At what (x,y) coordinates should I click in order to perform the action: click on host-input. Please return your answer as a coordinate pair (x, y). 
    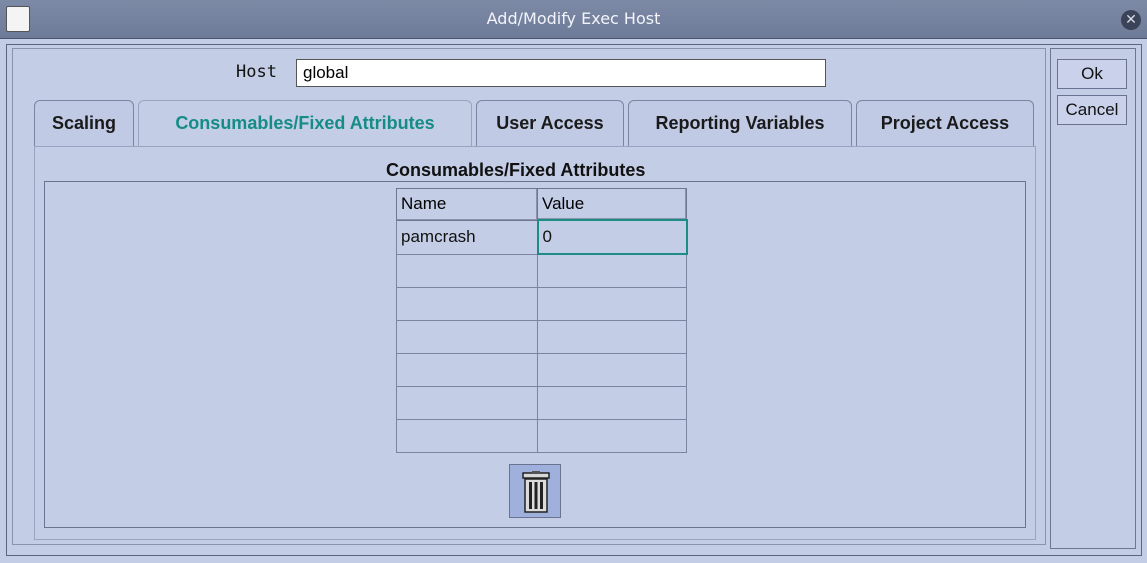
    Looking at the image, I should click on (561, 73).